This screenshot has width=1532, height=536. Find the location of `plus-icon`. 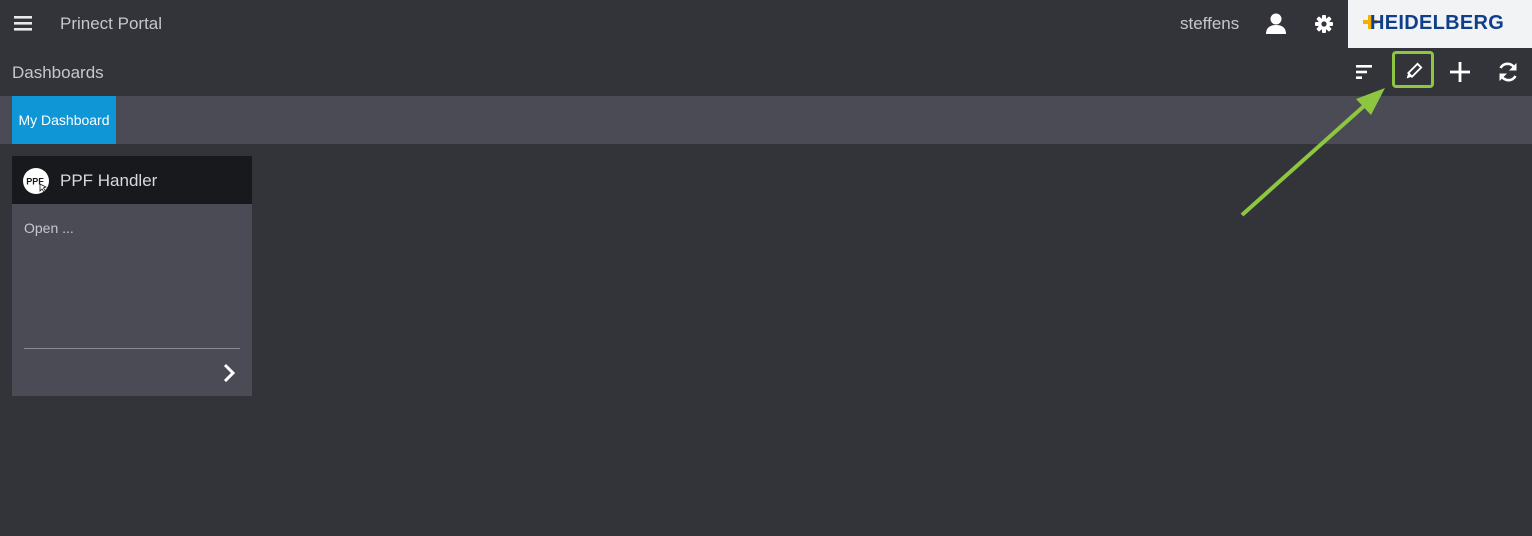

plus-icon is located at coordinates (1460, 72).